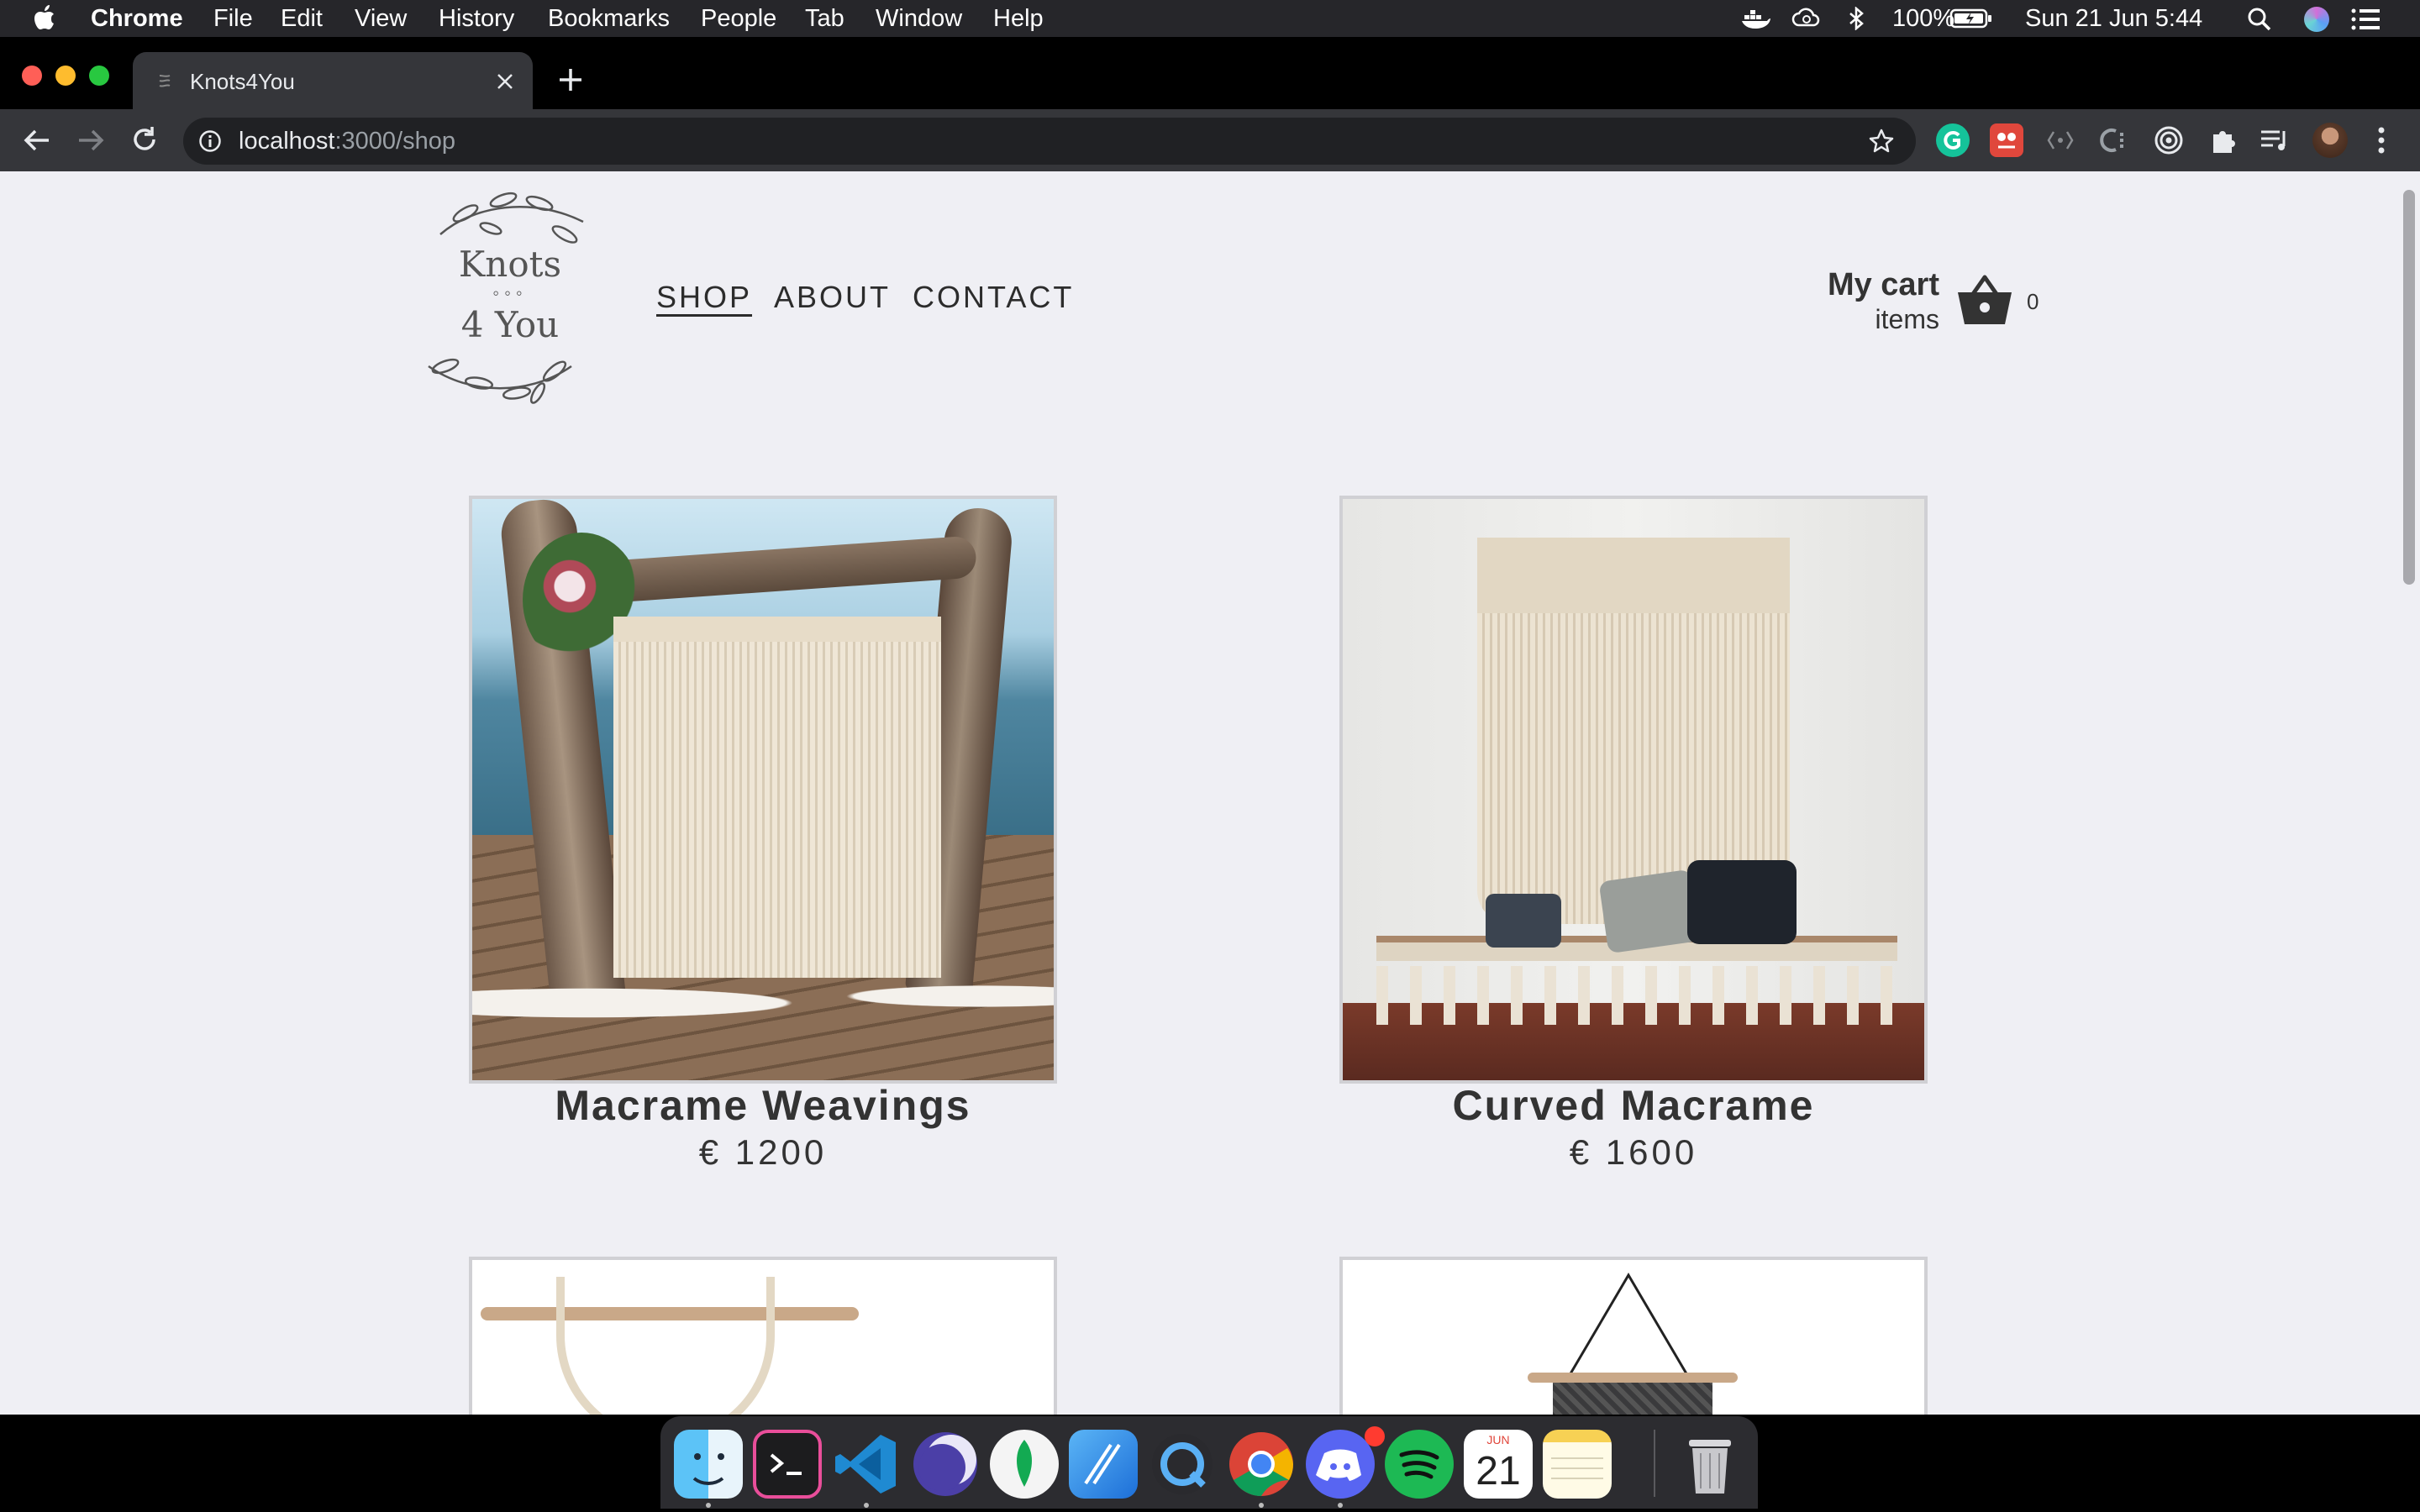 This screenshot has height=1512, width=2420. I want to click on product-image-macrame-weavings, so click(763, 790).